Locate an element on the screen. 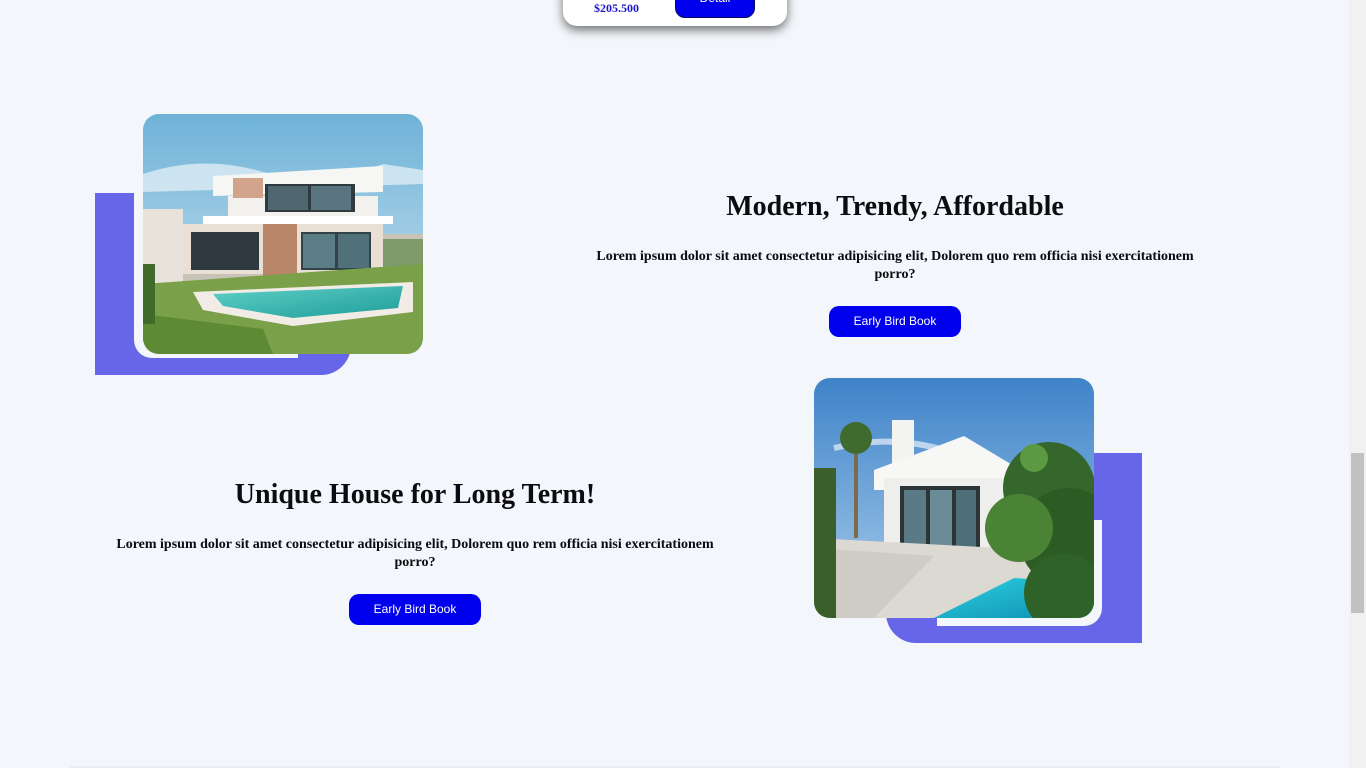  modern-house-photo is located at coordinates (283, 234).